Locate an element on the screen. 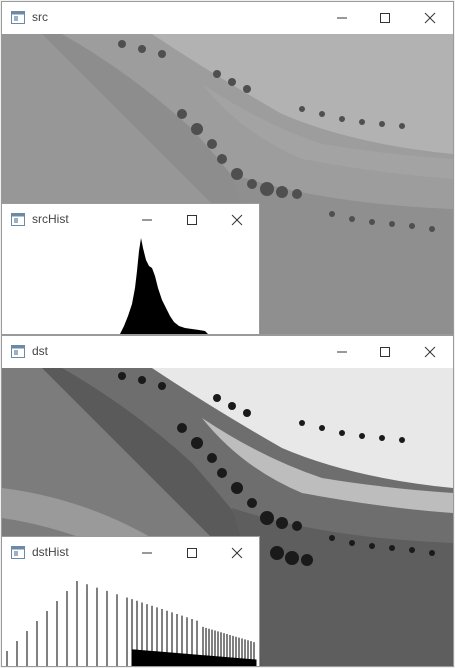 This screenshot has width=455, height=668. dst-titlebar: dst is located at coordinates (227, 352).